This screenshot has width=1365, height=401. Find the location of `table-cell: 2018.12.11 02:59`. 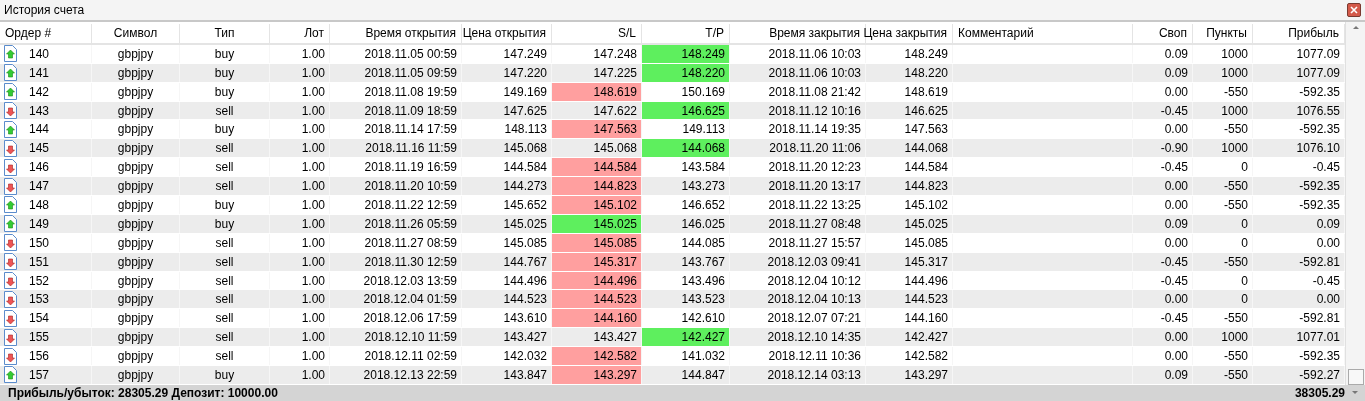

table-cell: 2018.12.11 02:59 is located at coordinates (396, 356).